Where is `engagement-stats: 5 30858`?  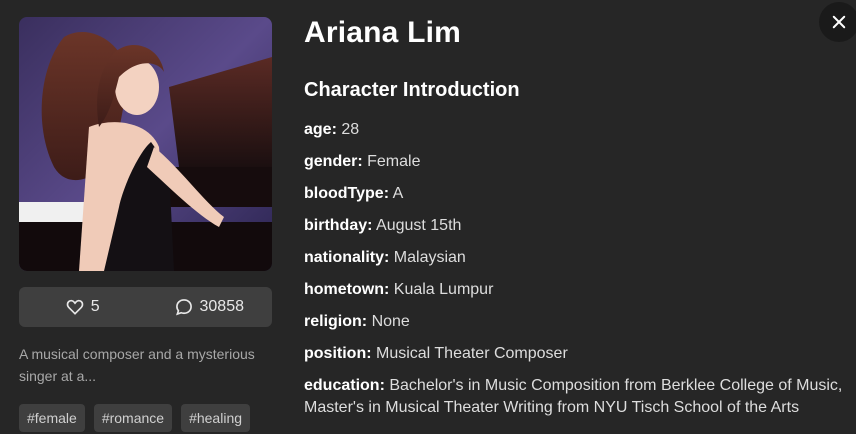 engagement-stats: 5 30858 is located at coordinates (145, 307).